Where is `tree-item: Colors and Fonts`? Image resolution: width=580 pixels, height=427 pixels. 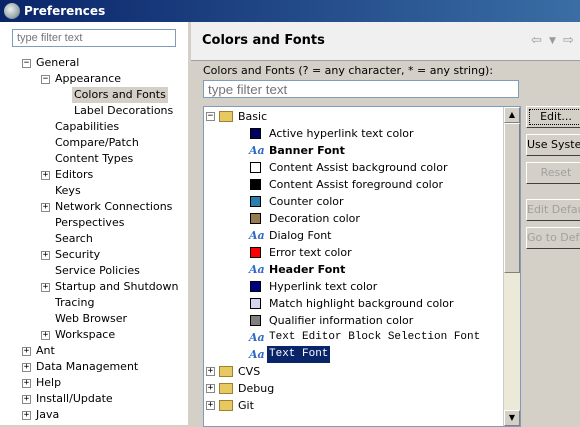 tree-item: Colors and Fonts is located at coordinates (93, 95).